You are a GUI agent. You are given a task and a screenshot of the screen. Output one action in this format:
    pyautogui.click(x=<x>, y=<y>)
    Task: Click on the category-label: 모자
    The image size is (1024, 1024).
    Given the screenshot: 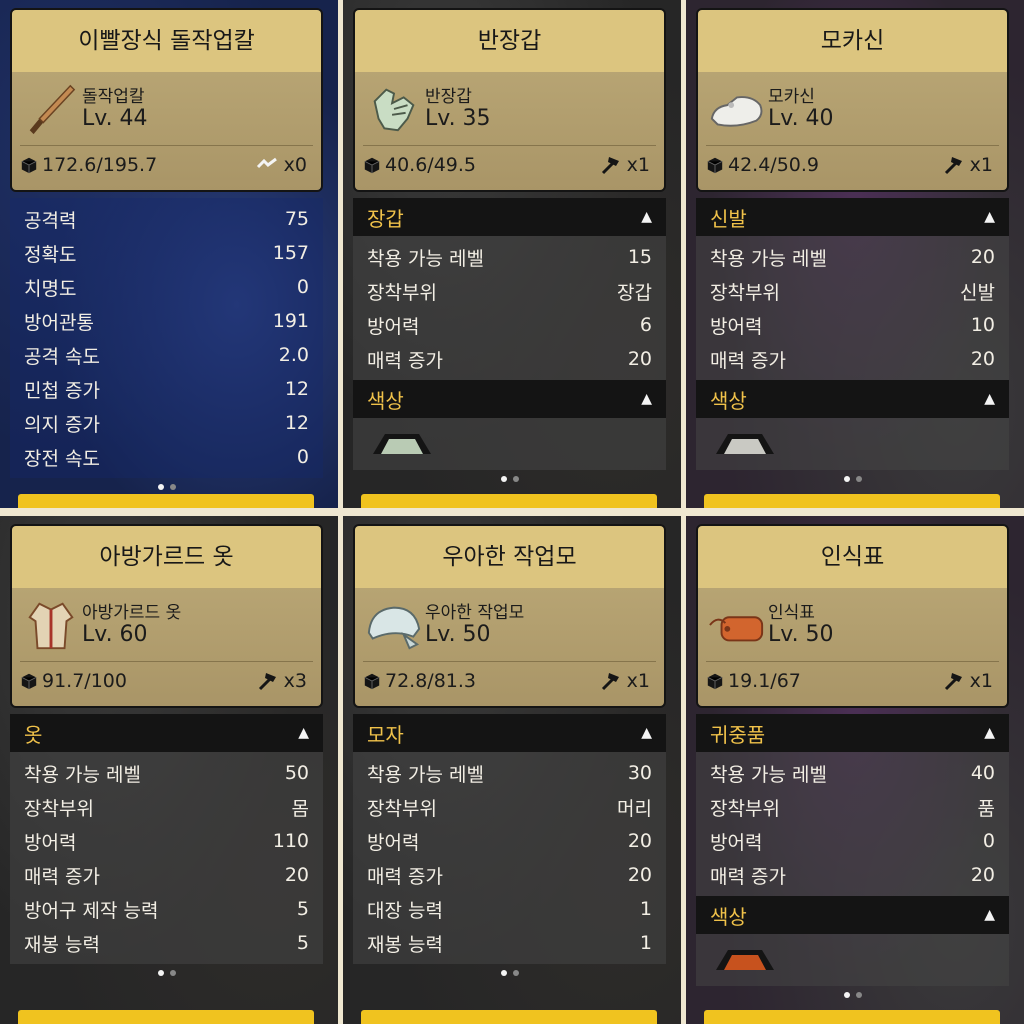 What is the action you would take?
    pyautogui.click(x=385, y=734)
    